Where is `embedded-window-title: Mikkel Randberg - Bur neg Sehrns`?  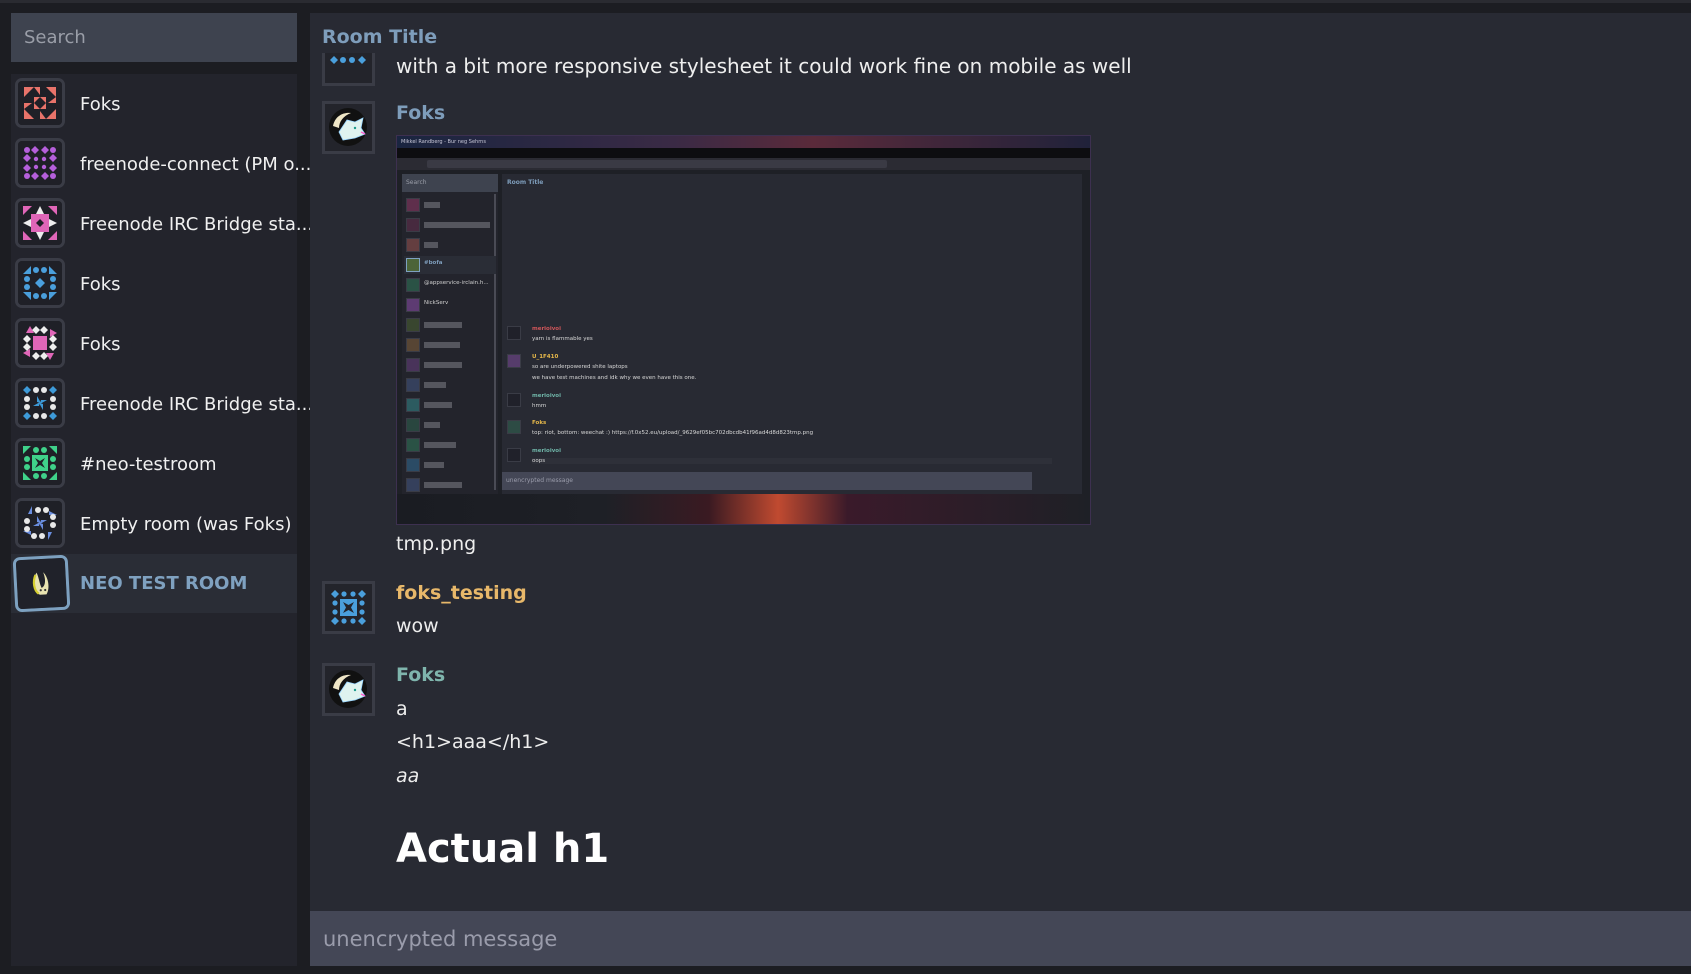 embedded-window-title: Mikkel Randberg - Bur neg Sehrns is located at coordinates (743, 142).